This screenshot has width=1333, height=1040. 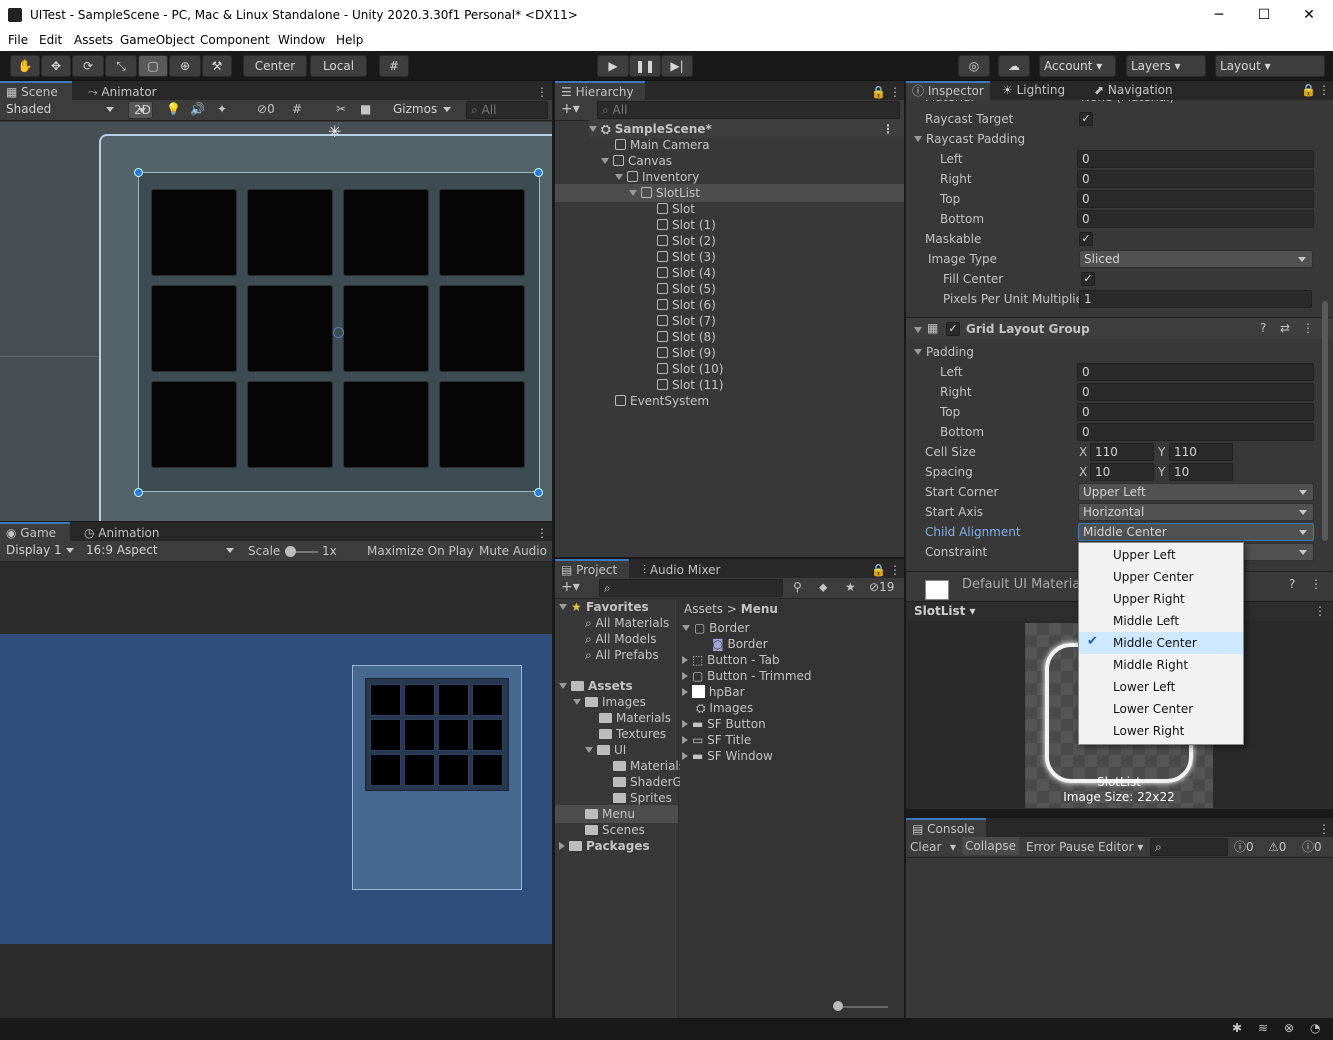 What do you see at coordinates (1195, 372) in the screenshot?
I see `gp-left-field: 0` at bounding box center [1195, 372].